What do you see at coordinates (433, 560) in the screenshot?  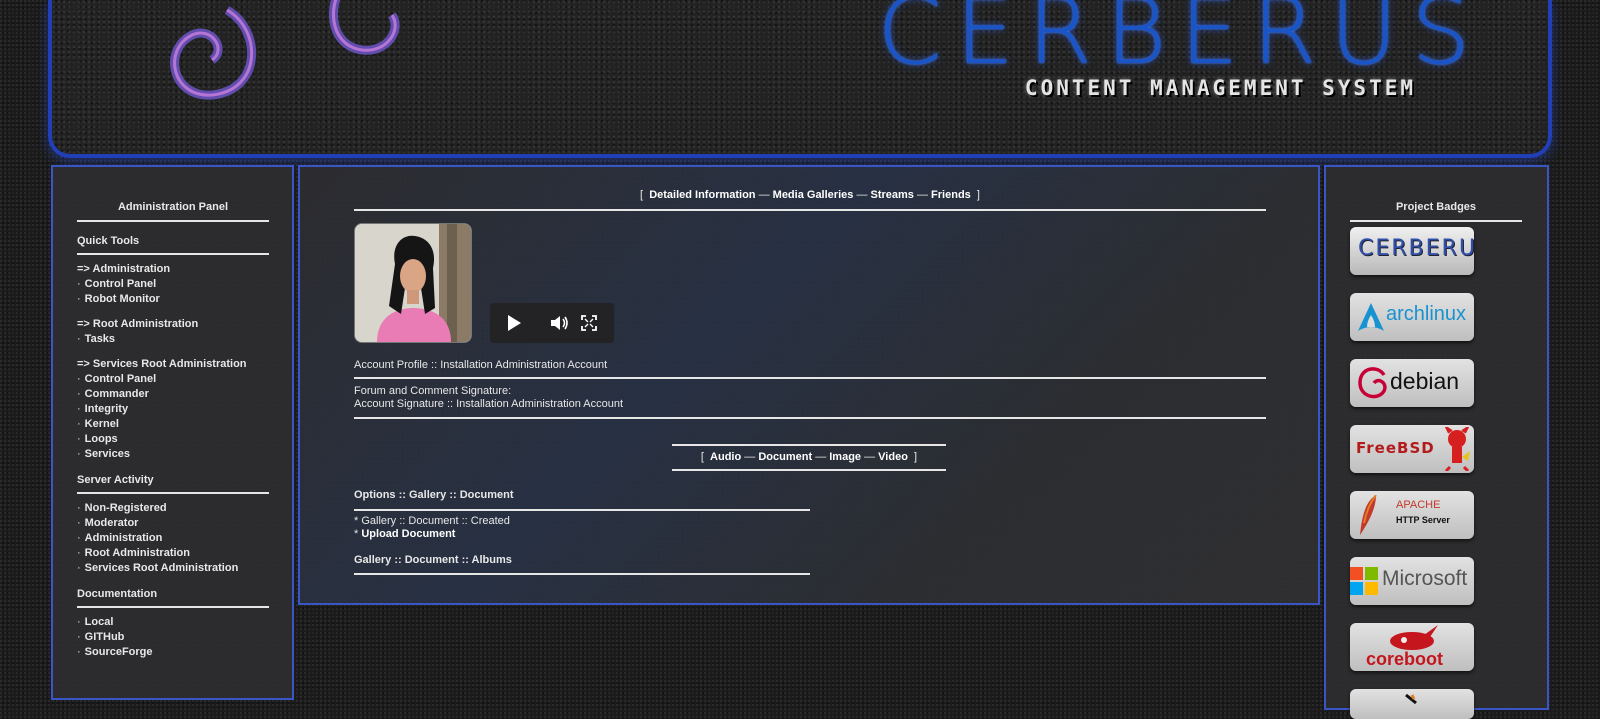 I see `albums-heading: Gallery :: Document :: Albums` at bounding box center [433, 560].